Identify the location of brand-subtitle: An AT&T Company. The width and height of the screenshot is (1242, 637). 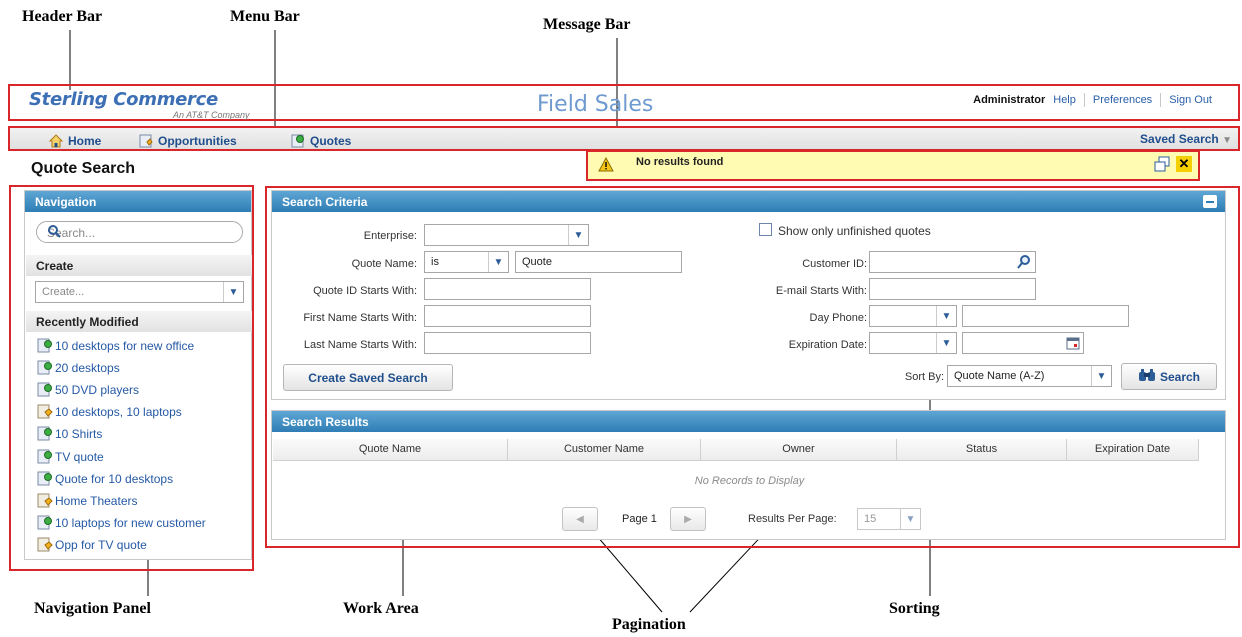
(211, 115).